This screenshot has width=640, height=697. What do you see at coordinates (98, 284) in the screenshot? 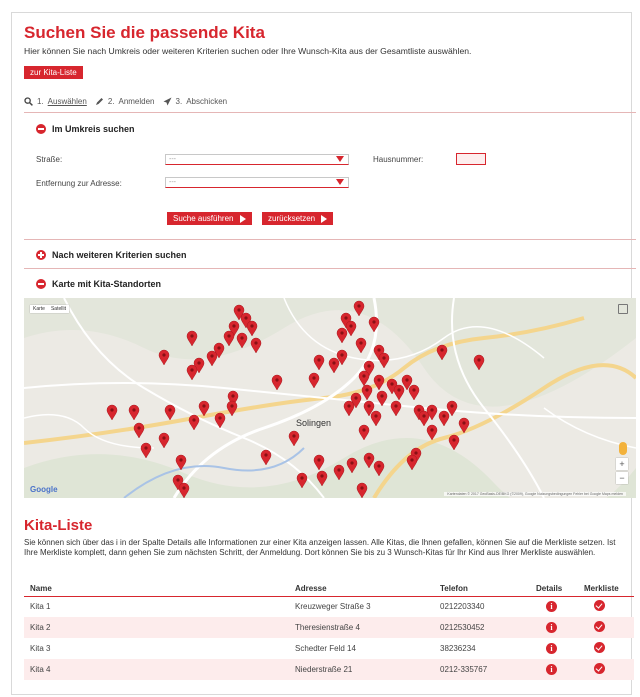
I see `section-map-header: Karte mit Kita-Standorten` at bounding box center [98, 284].